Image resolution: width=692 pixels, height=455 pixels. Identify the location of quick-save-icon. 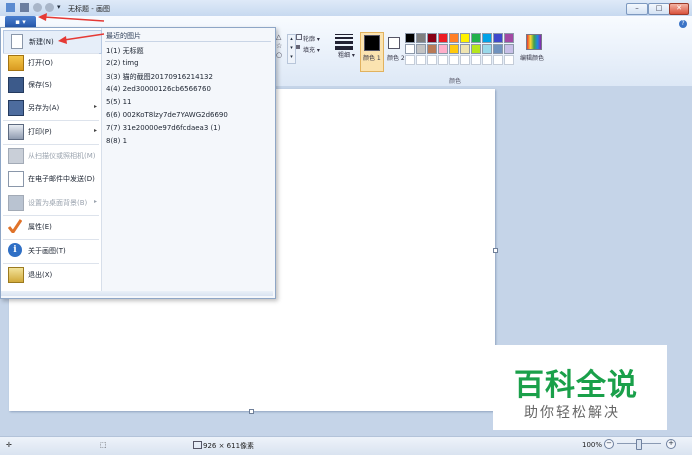
(24, 7).